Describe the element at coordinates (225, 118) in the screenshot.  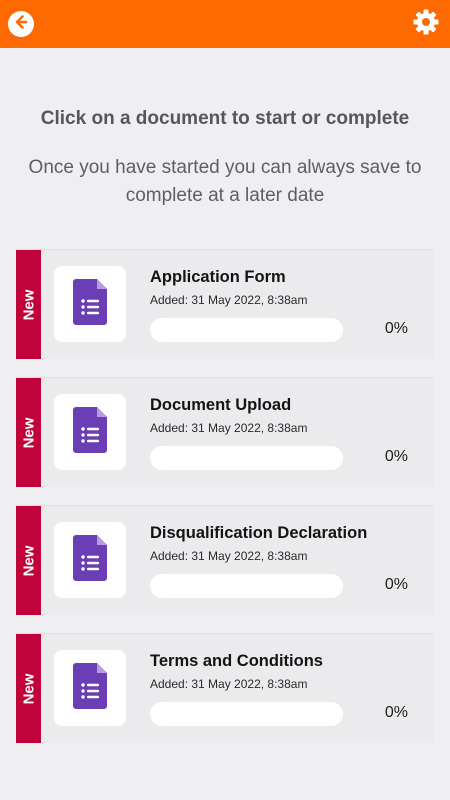
I see `page-heading: Click on a document to start or complete` at that location.